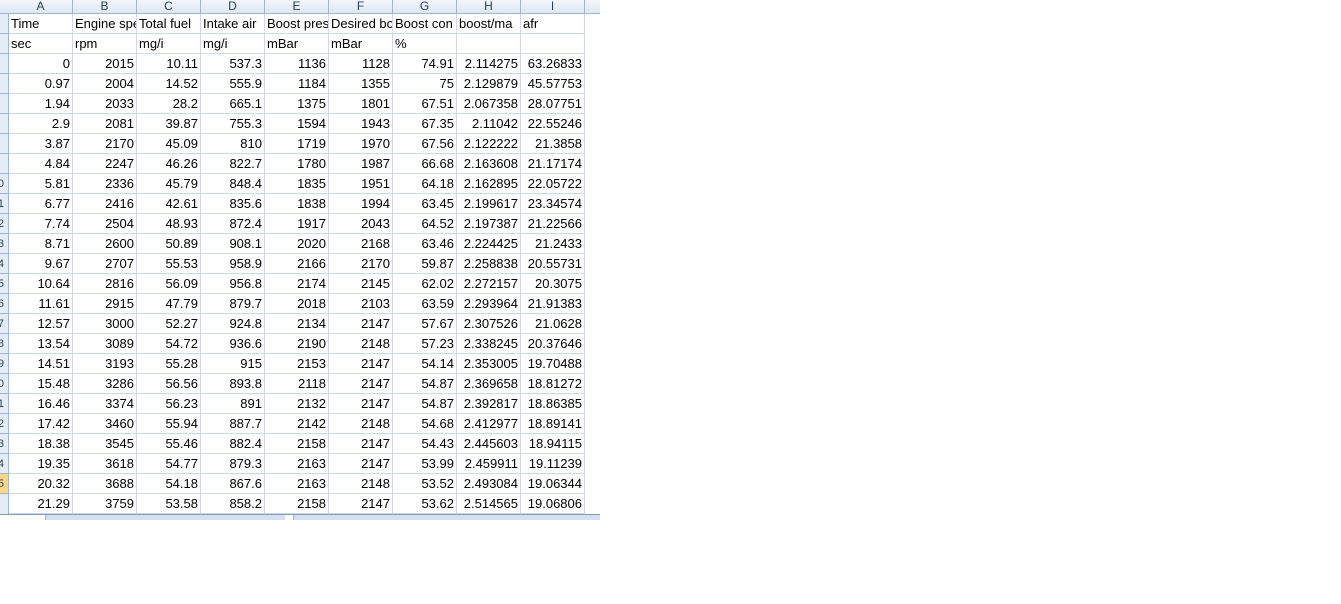 This screenshot has height=604, width=1341. Describe the element at coordinates (297, 204) in the screenshot. I see `table-cell: 1838` at that location.